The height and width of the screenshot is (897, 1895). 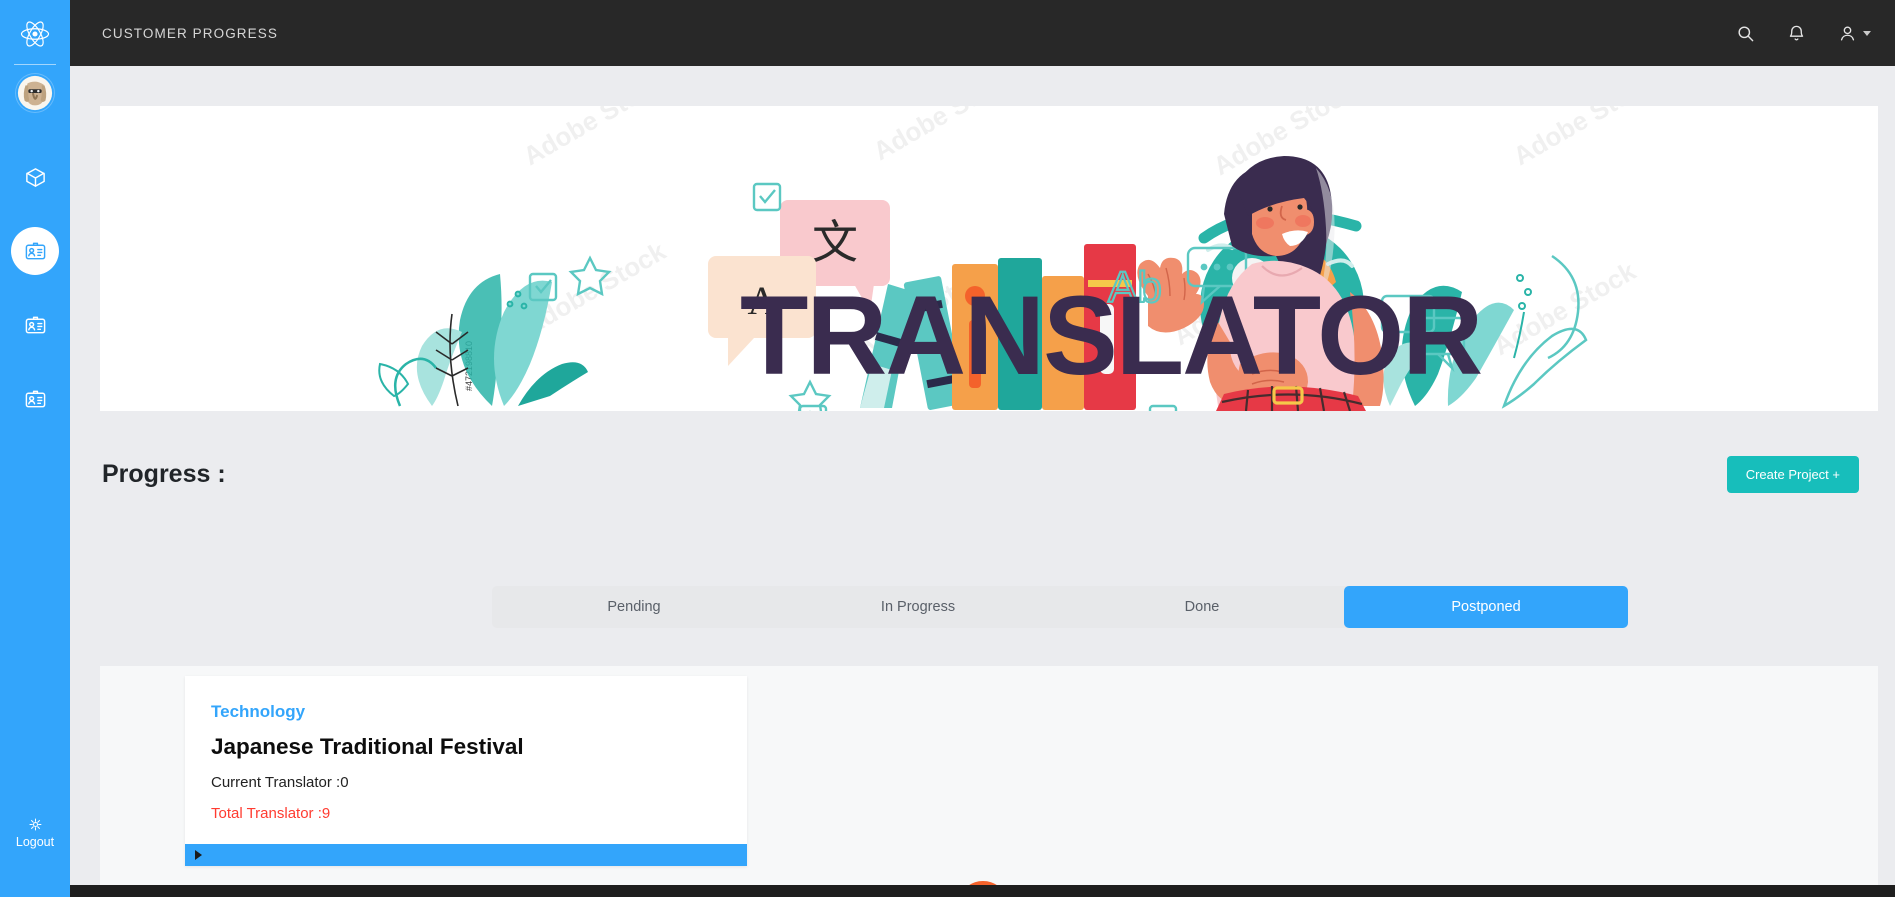 I want to click on project-card-expand-bar, so click(x=466, y=855).